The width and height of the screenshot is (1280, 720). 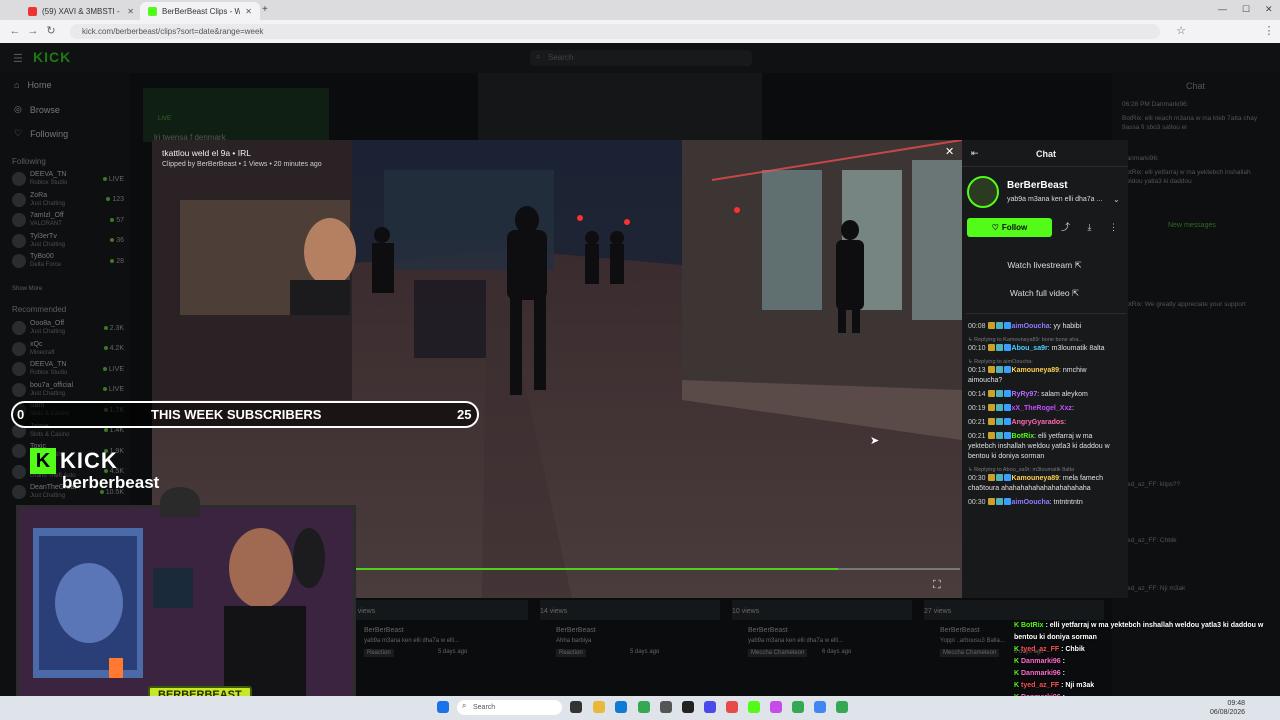 I want to click on right-chat-title: Chat, so click(x=1196, y=86).